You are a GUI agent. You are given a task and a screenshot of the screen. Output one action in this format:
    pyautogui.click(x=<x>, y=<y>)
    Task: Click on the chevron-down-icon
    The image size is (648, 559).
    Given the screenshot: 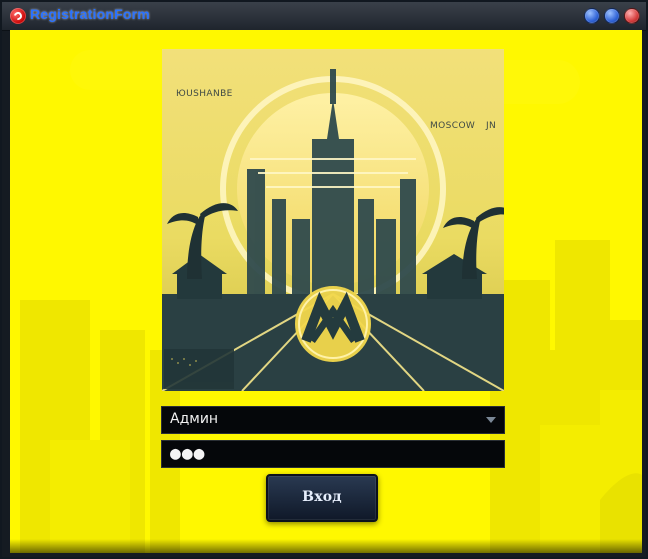 What is the action you would take?
    pyautogui.click(x=491, y=420)
    